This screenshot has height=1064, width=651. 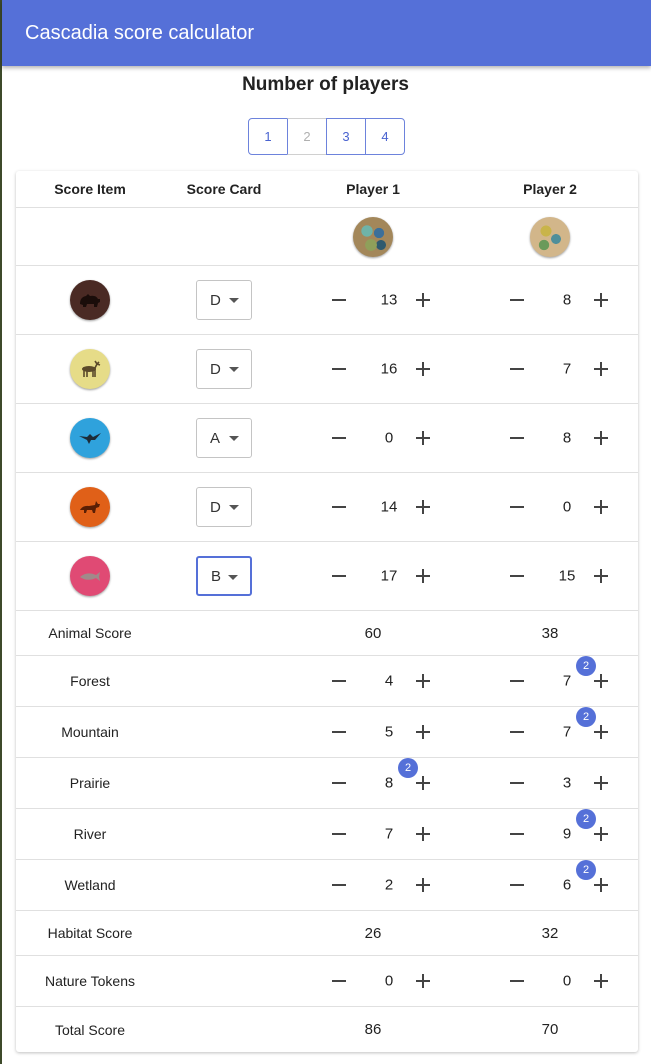 What do you see at coordinates (423, 507) in the screenshot?
I see `fox-p1-increment-button` at bounding box center [423, 507].